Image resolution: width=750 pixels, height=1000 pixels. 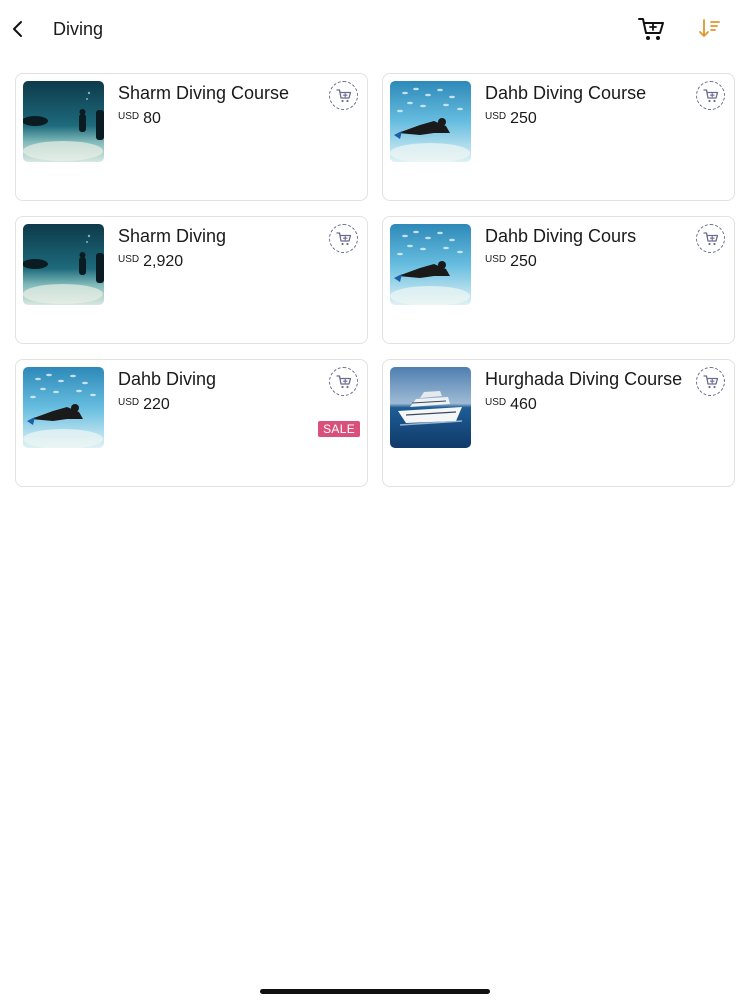 I want to click on product-card: Dahb Diving USD 220 SALE, so click(x=191, y=423).